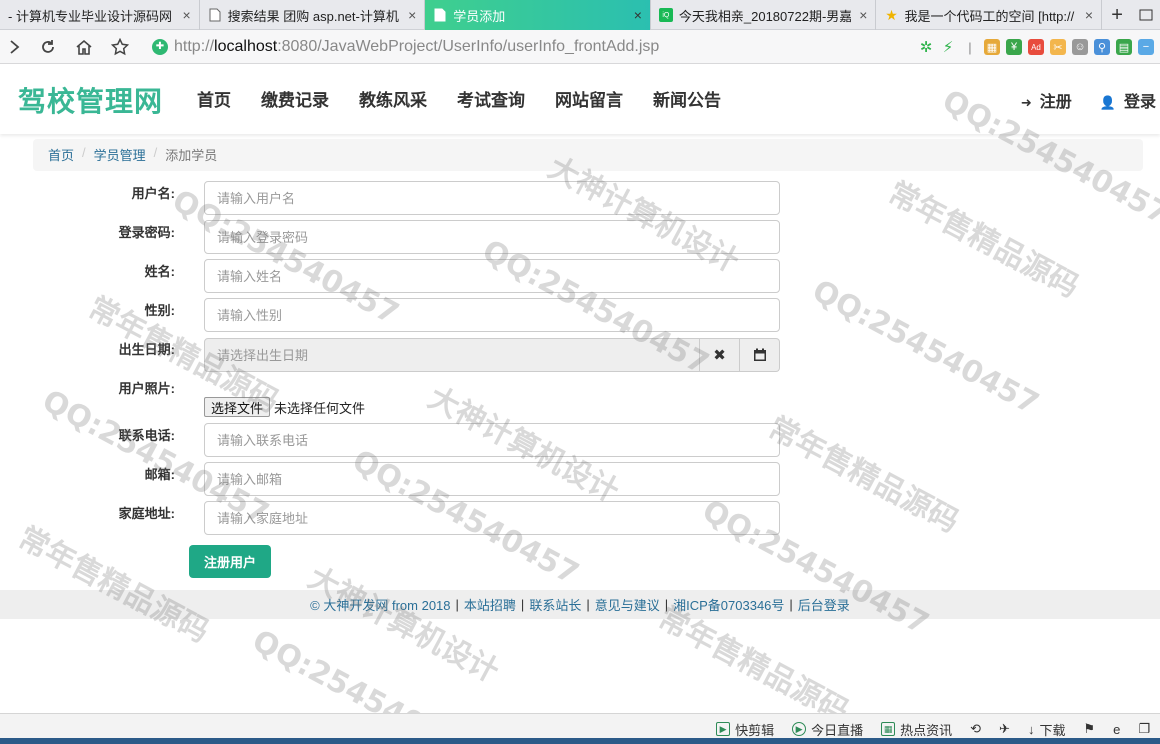 The width and height of the screenshot is (1160, 744). I want to click on choose-file-button: 选择文件, so click(237, 407).